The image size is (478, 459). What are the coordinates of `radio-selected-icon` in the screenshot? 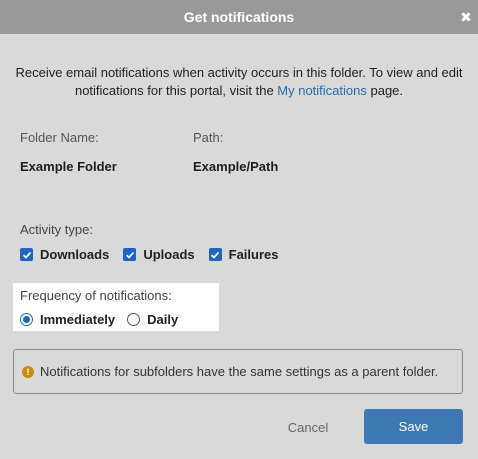 It's located at (26, 319).